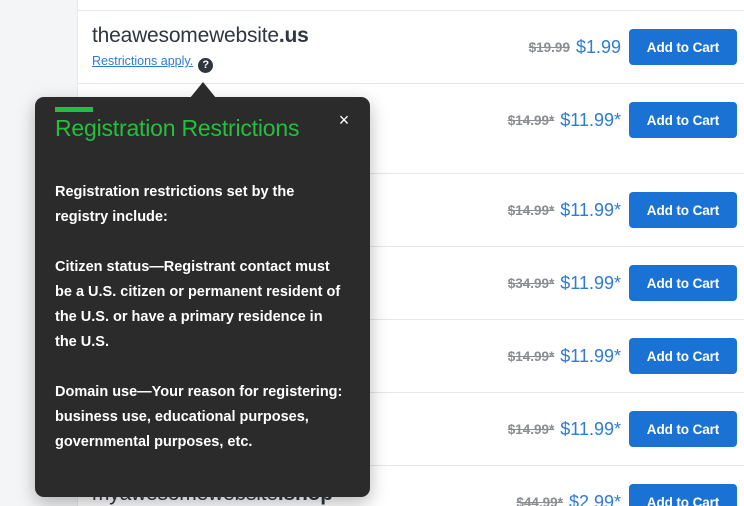 The width and height of the screenshot is (744, 506). I want to click on domain-name: theawesomewebsite.us, so click(200, 36).